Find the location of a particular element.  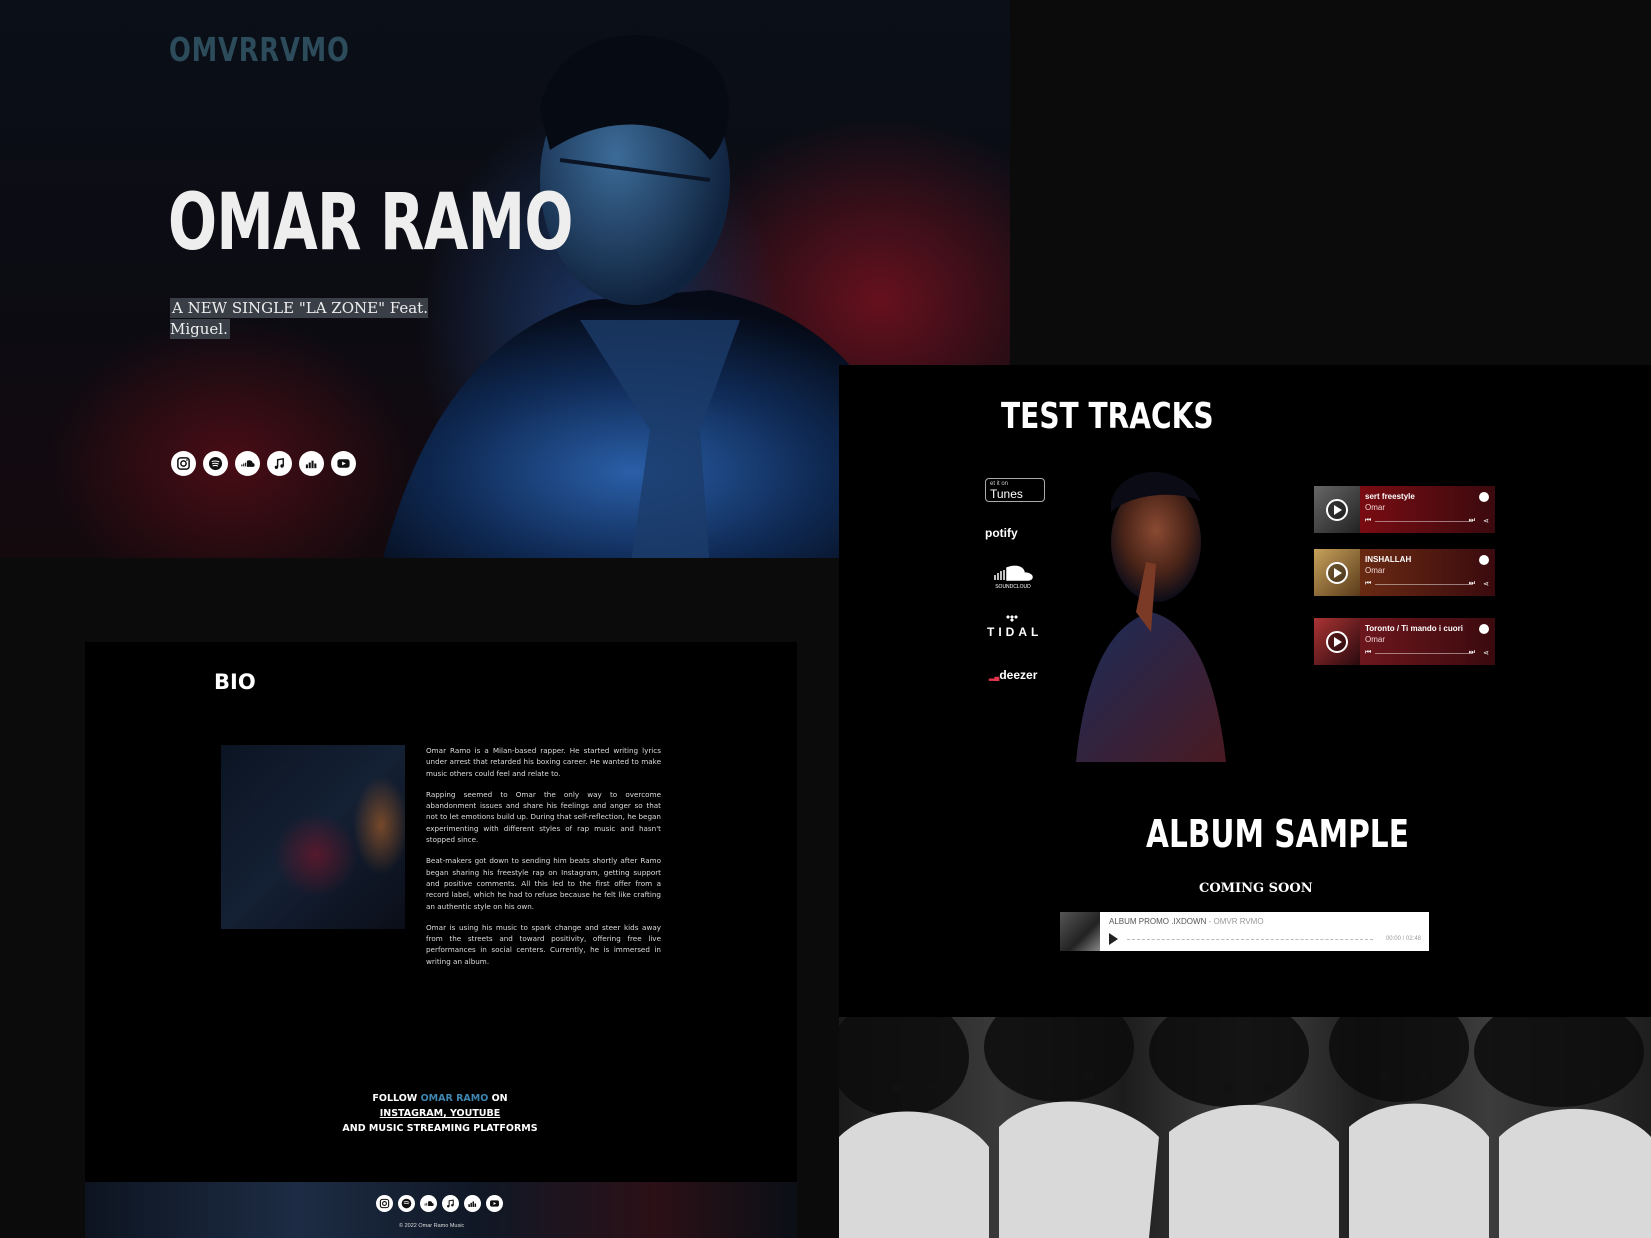

follow-line-1: FOLLOW OMAR RAMO ON is located at coordinates (440, 1098).